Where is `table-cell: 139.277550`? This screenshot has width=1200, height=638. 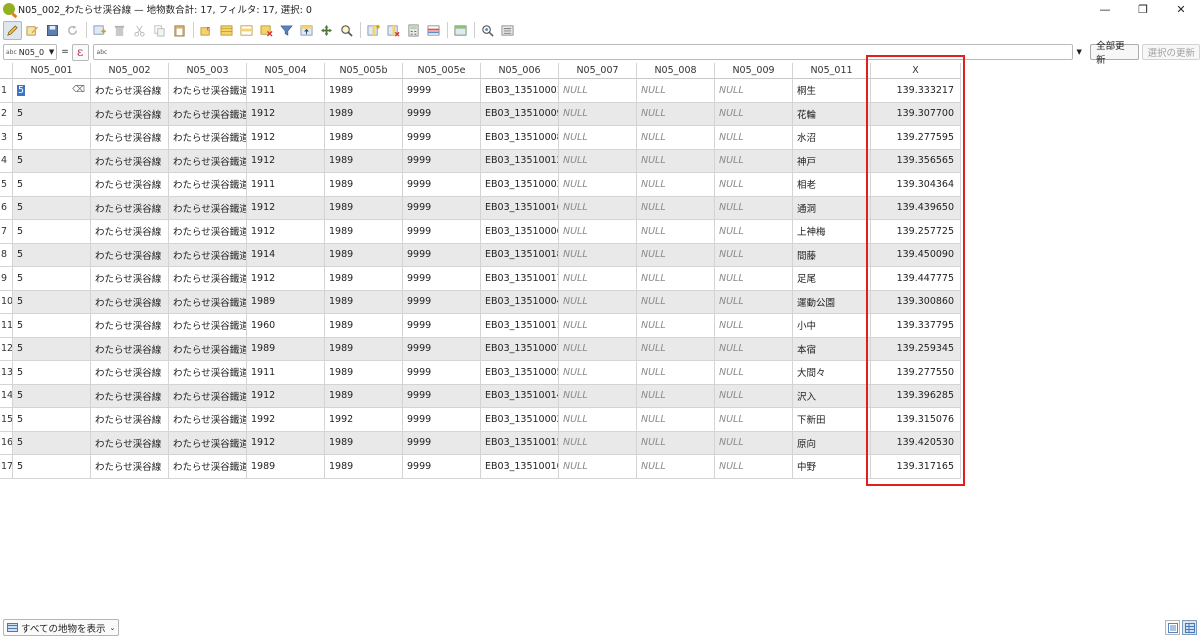
table-cell: 139.277550 is located at coordinates (916, 373).